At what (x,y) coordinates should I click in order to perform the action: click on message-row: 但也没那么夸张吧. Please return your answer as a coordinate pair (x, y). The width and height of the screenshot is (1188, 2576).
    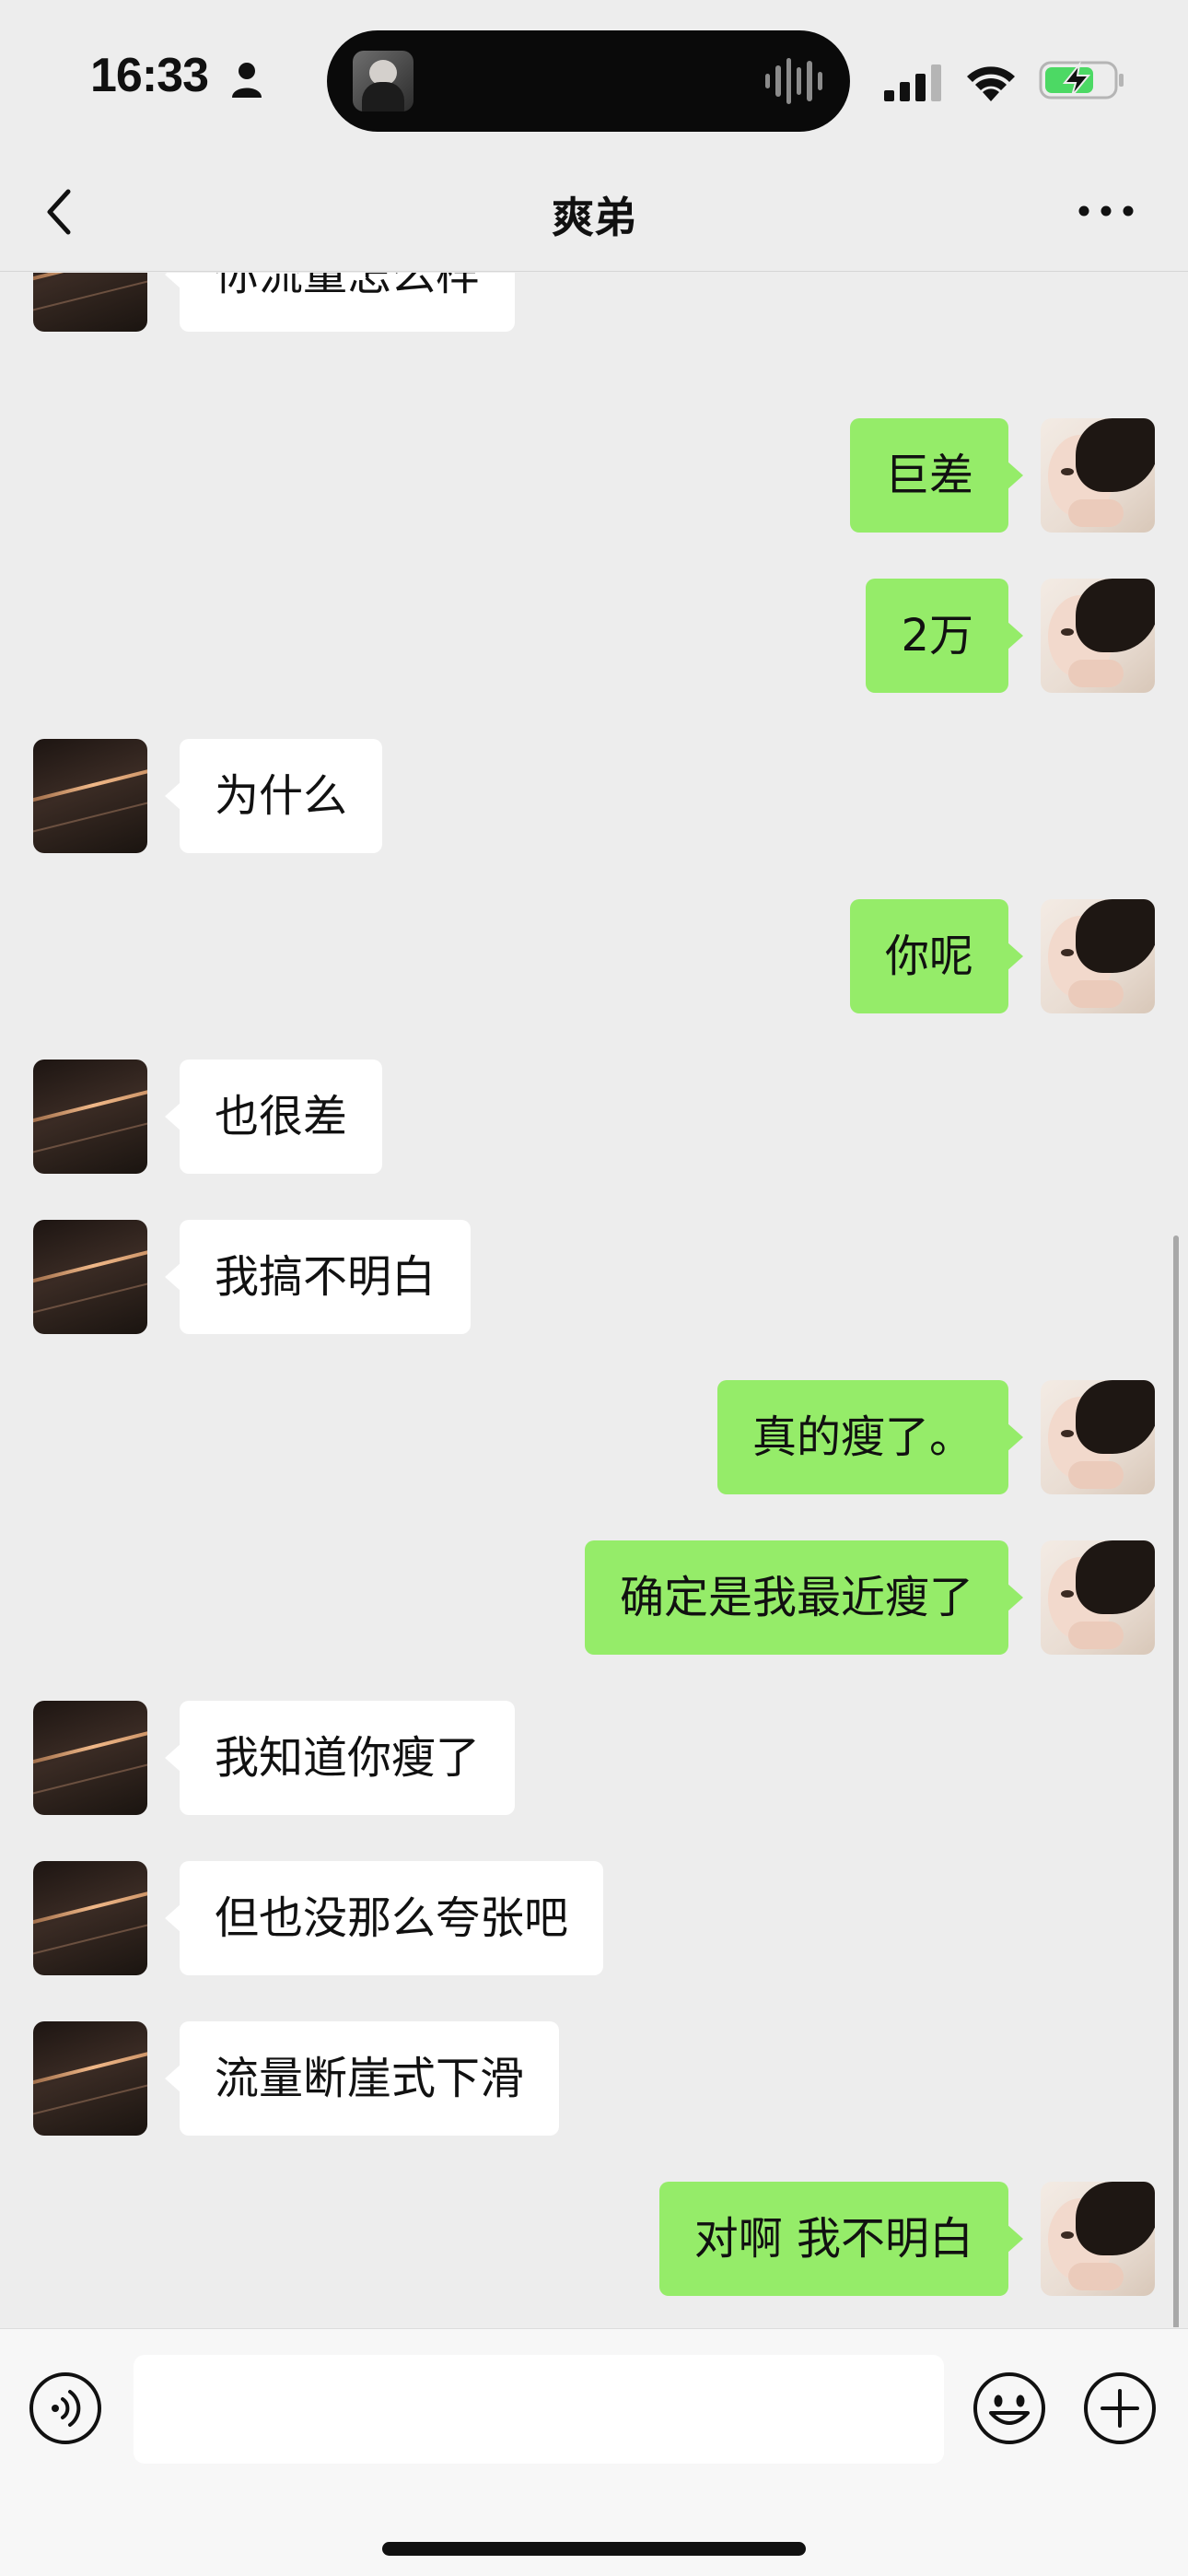
    Looking at the image, I should click on (594, 1918).